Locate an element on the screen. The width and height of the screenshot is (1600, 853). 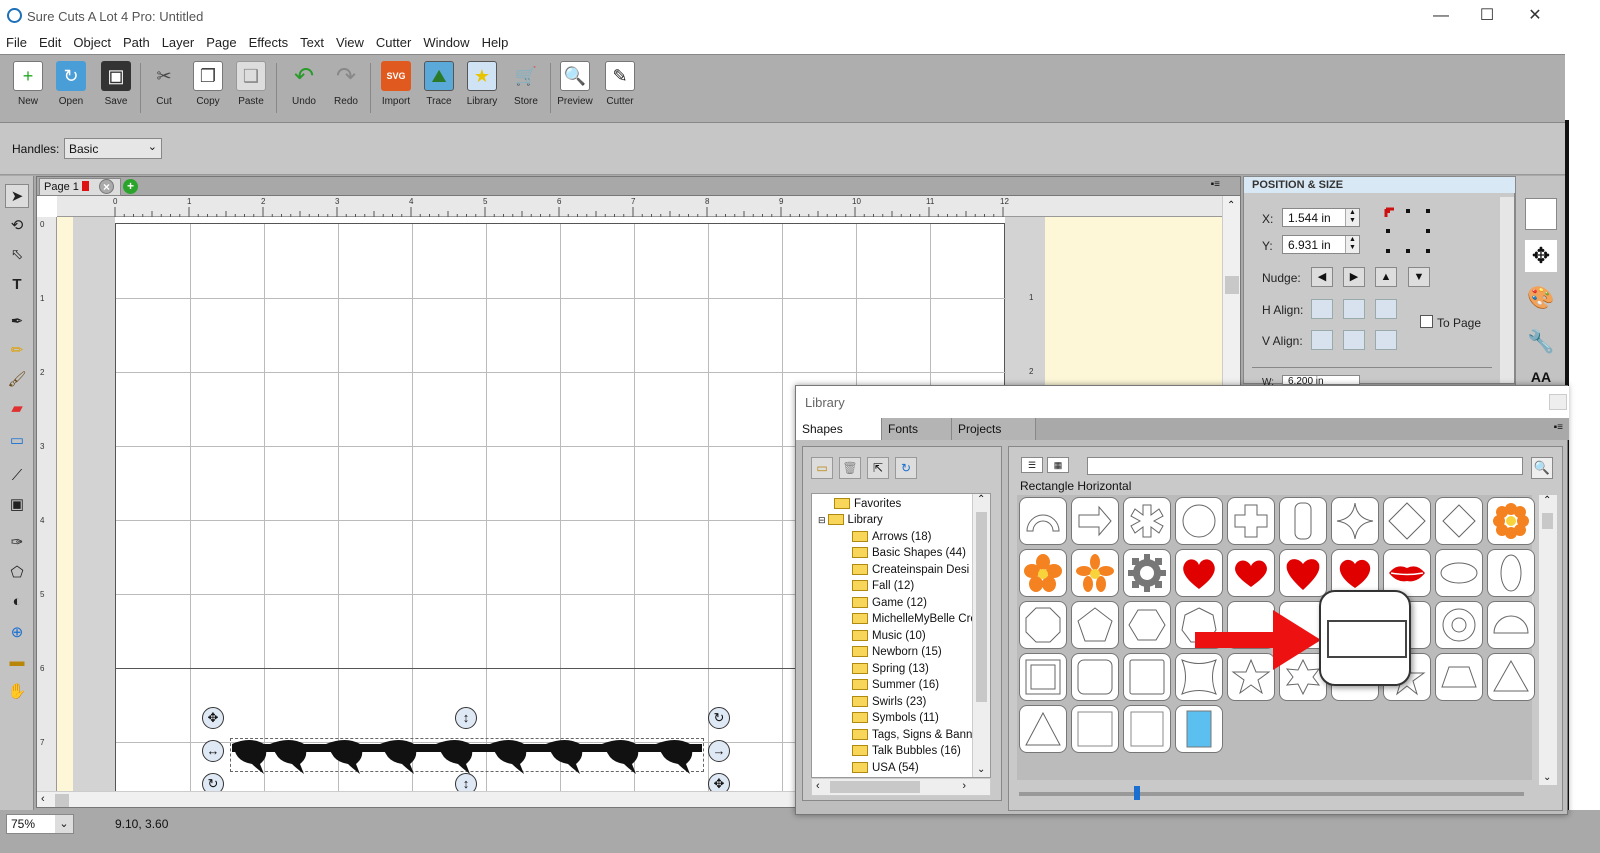
menu-cutter: Cutter is located at coordinates (393, 42).